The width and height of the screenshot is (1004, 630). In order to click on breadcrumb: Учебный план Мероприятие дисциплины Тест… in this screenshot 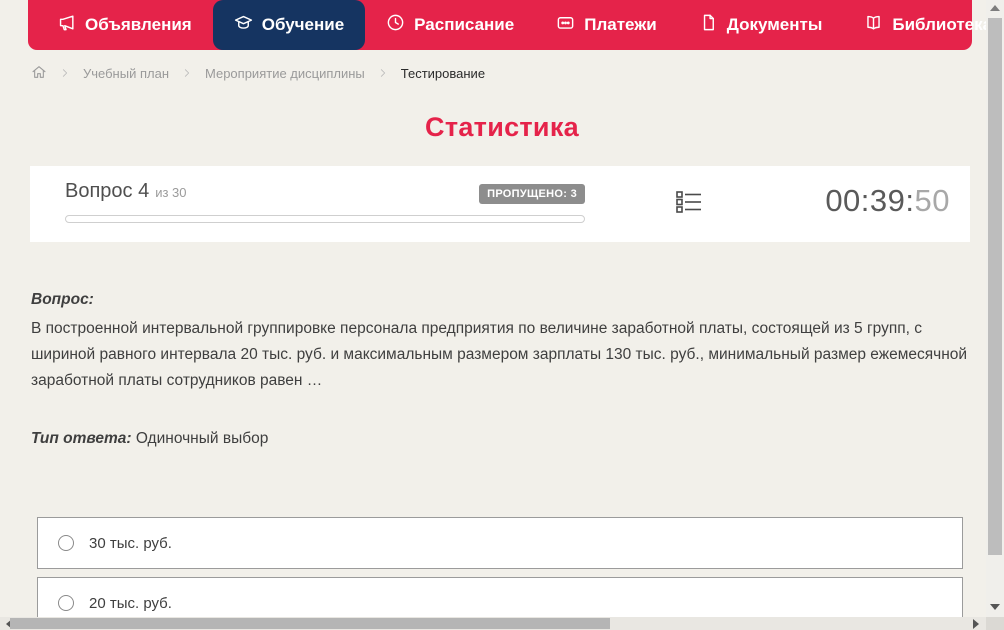, I will do `click(258, 73)`.